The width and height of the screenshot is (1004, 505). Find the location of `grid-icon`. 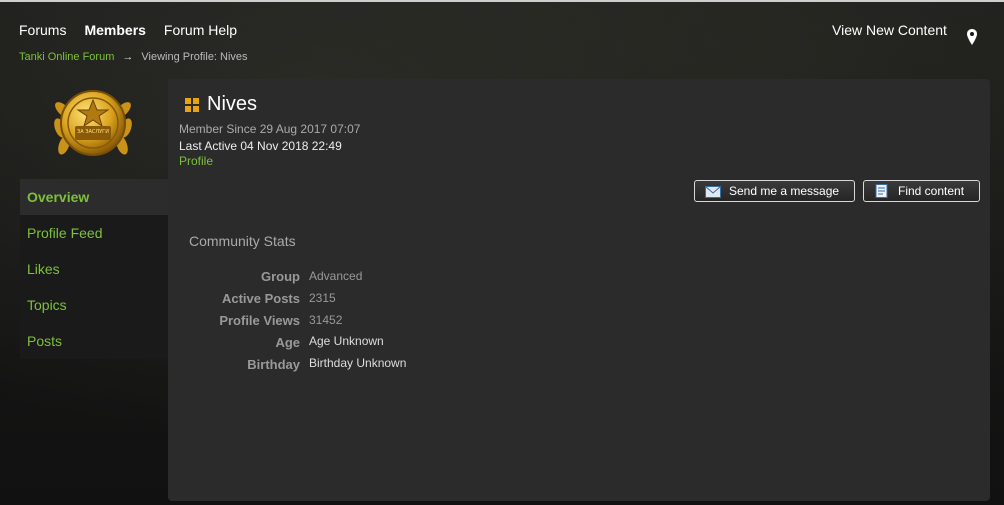

grid-icon is located at coordinates (192, 104).